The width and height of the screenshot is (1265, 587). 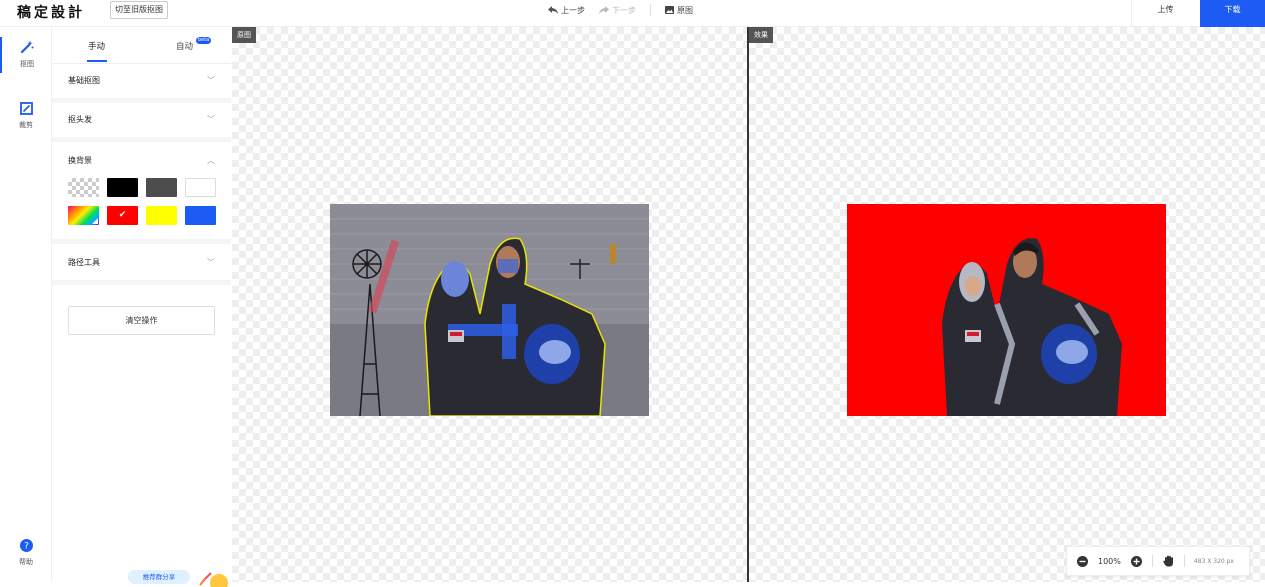 I want to click on switch-old-version-button: 切至旧版抠图, so click(x=139, y=10).